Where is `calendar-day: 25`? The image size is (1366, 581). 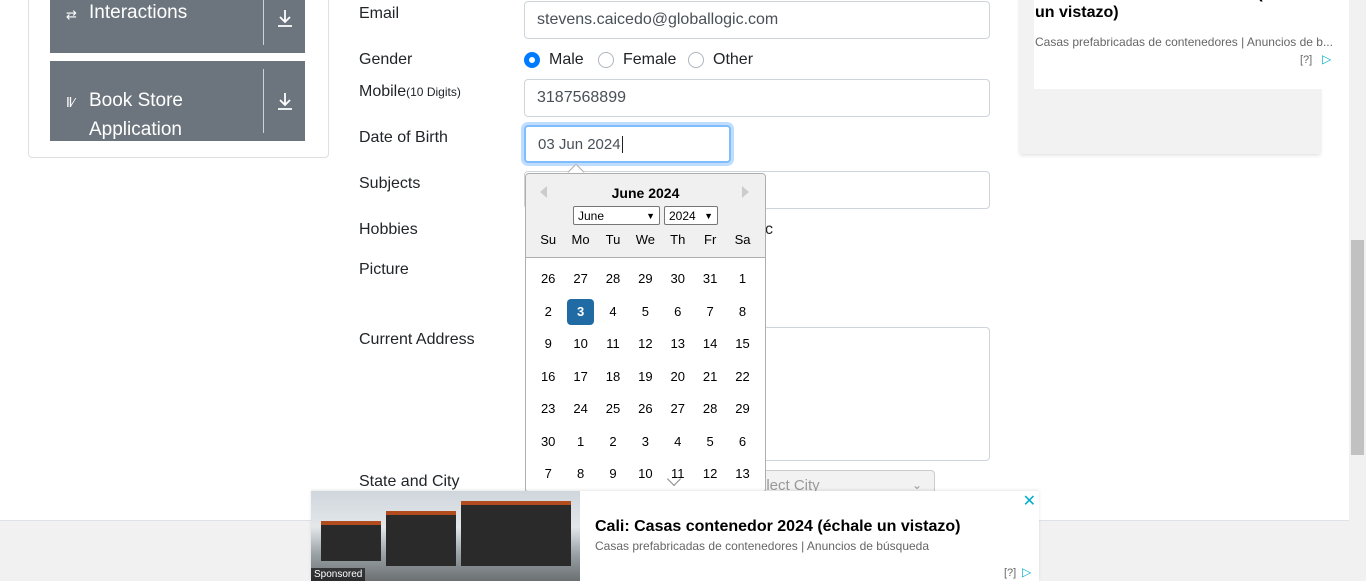
calendar-day: 25 is located at coordinates (613, 409).